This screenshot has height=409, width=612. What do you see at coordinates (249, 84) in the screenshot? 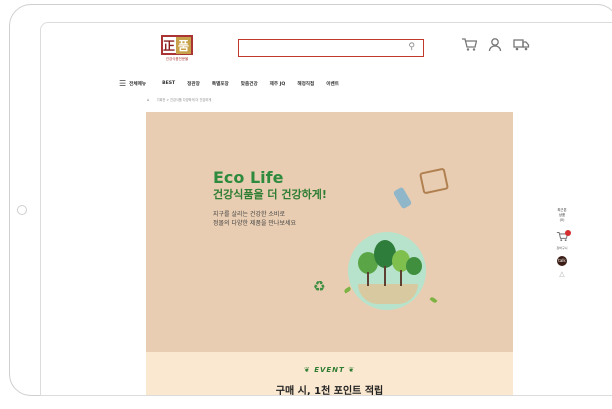
I see `nav-item-custom-health: 맞춤건강` at bounding box center [249, 84].